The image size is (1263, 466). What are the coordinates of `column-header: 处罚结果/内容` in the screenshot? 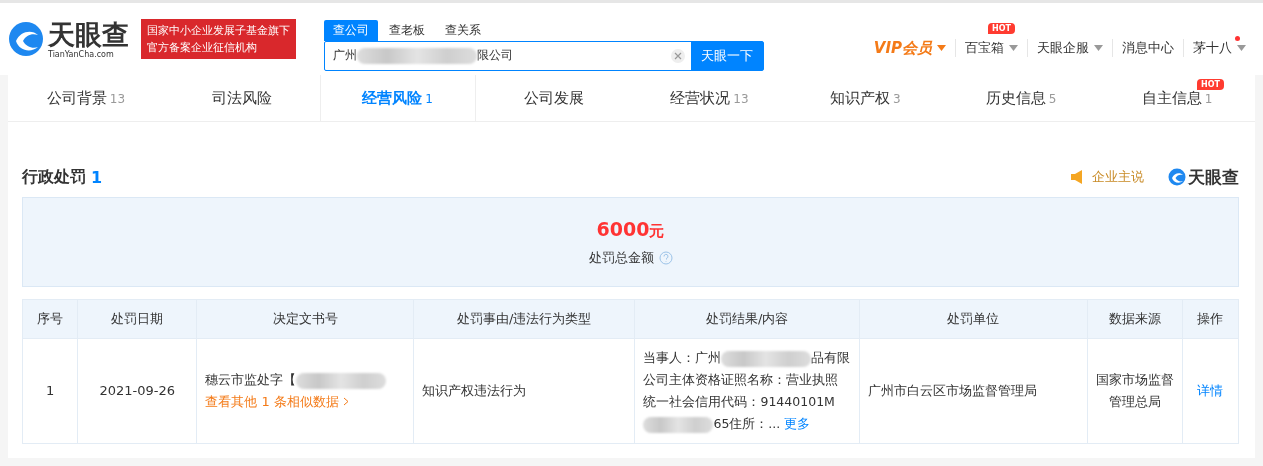 It's located at (747, 319).